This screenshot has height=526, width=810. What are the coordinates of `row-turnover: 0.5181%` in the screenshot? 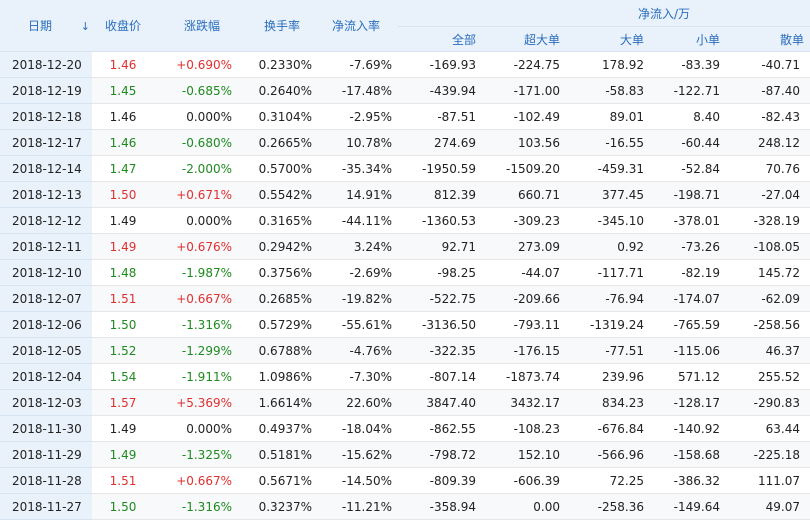 It's located at (278, 454).